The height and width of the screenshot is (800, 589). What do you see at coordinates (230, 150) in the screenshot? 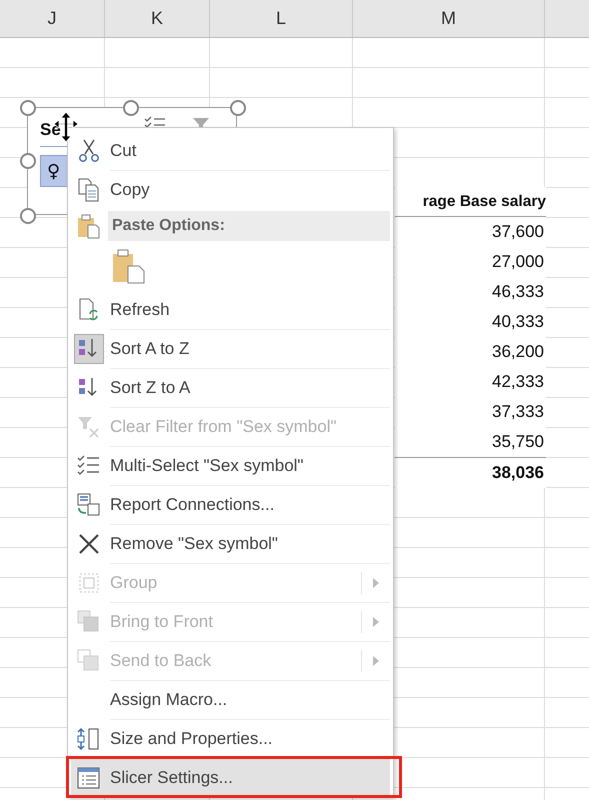
I see `menu-item: Cut` at bounding box center [230, 150].